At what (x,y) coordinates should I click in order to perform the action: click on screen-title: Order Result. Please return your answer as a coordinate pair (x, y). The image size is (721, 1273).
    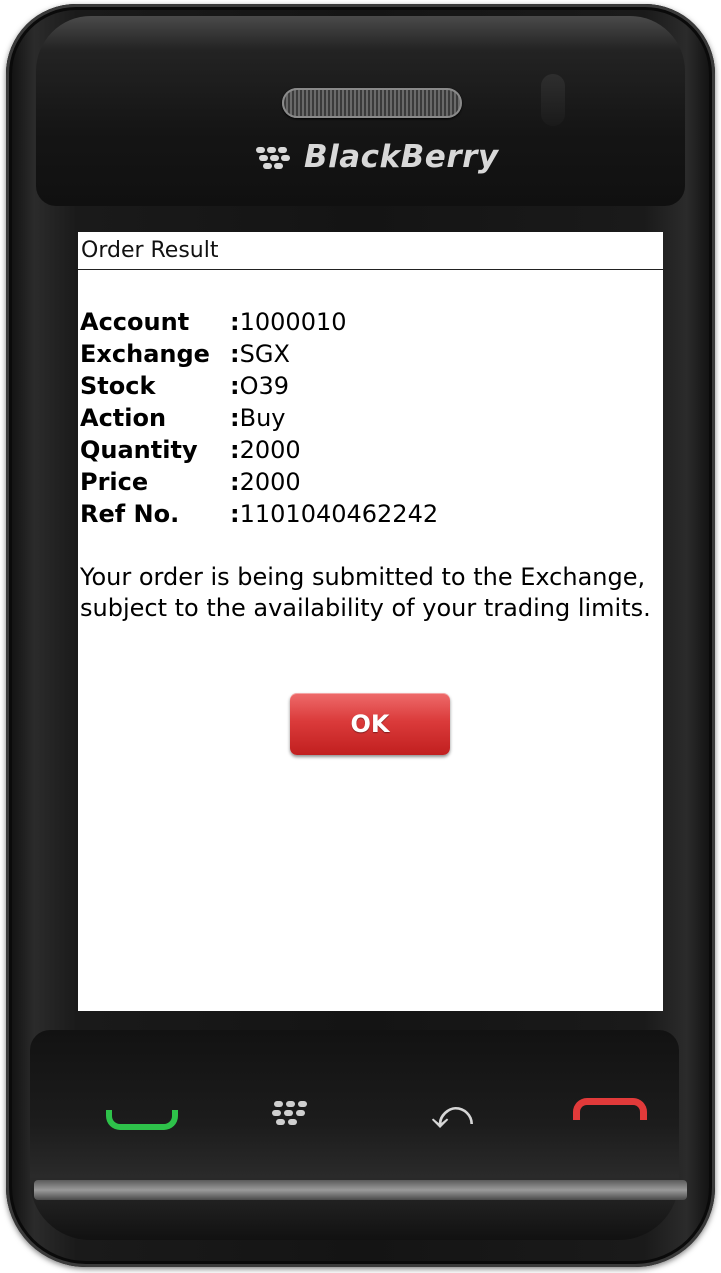
    Looking at the image, I should click on (370, 251).